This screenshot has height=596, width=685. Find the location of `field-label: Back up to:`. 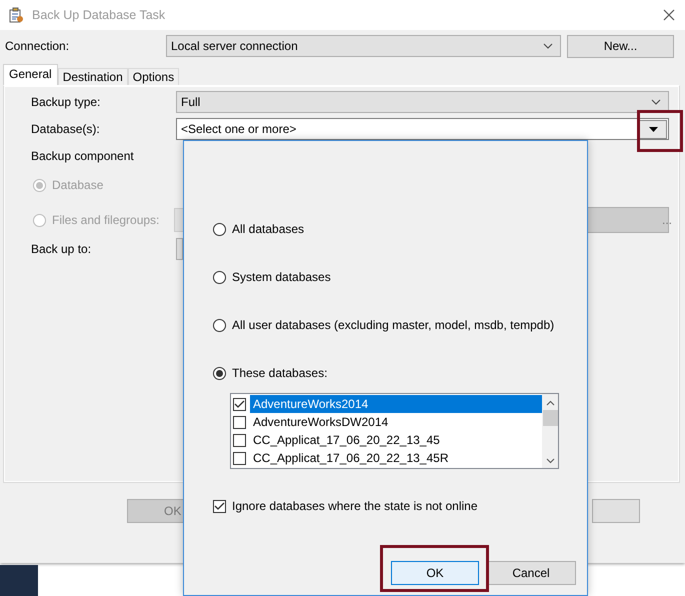

field-label: Back up to: is located at coordinates (61, 249).